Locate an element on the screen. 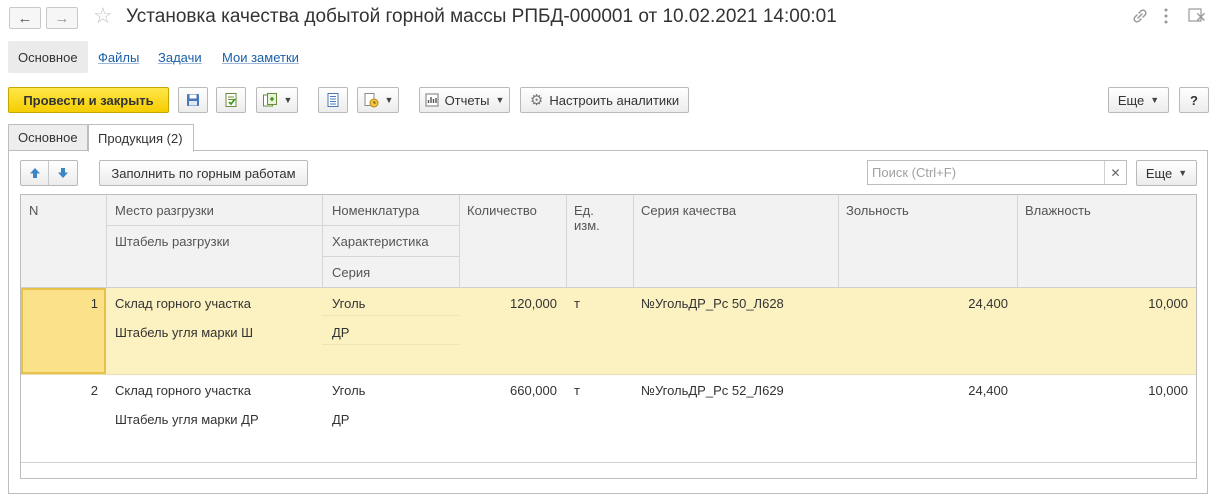 Image resolution: width=1220 pixels, height=502 pixels. clear-search-icon: ✕ is located at coordinates (1115, 172).